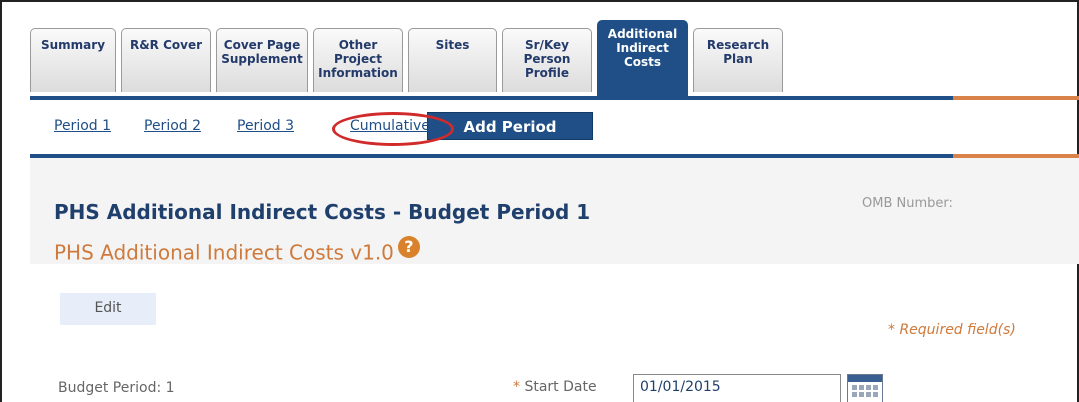 This screenshot has height=402, width=1079. What do you see at coordinates (560, 387) in the screenshot?
I see `start-date-label-text: Start Date` at bounding box center [560, 387].